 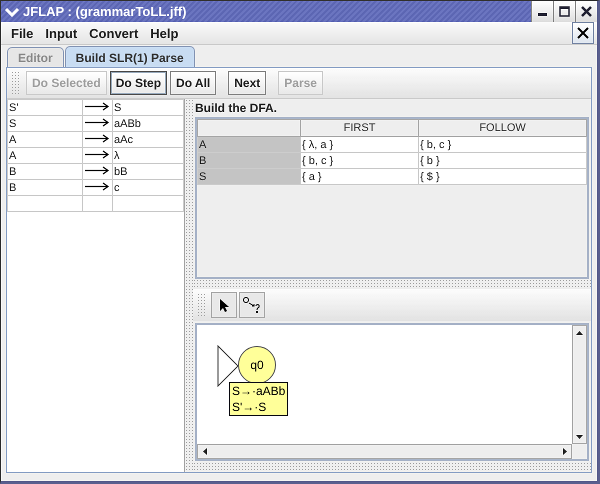 I want to click on table-cell: c, so click(x=117, y=188).